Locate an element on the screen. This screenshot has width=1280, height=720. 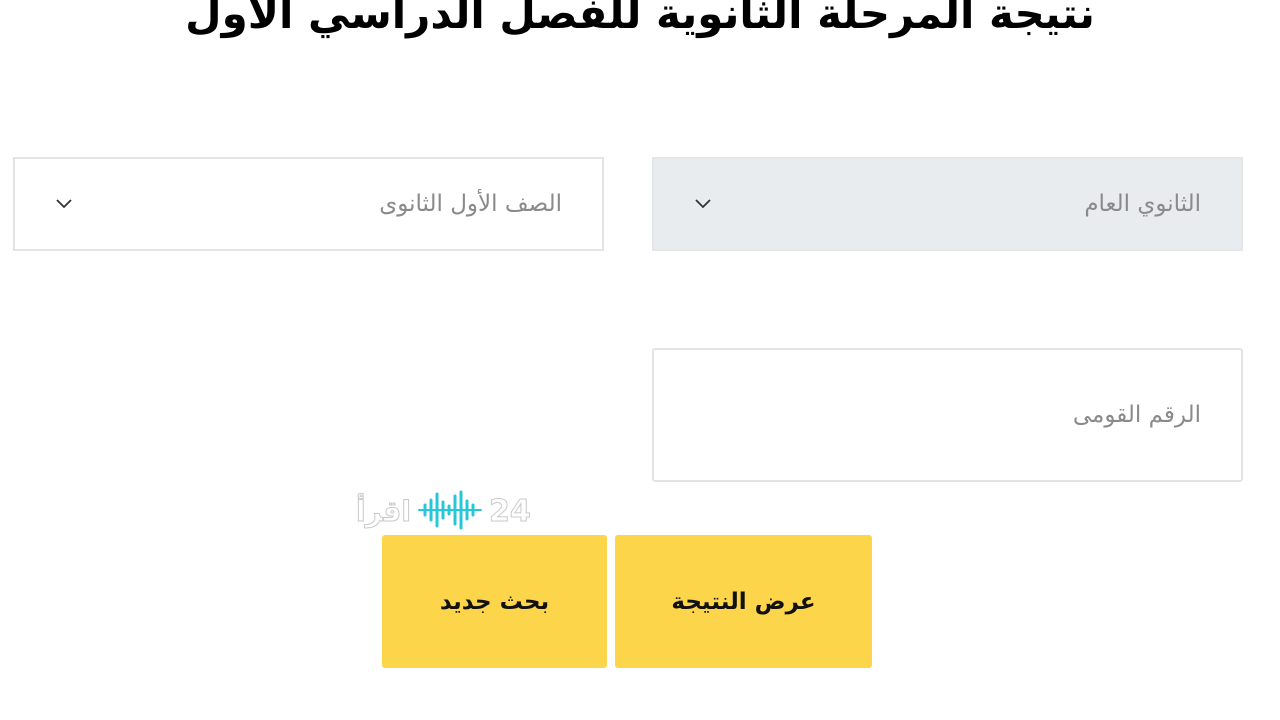
watermark-brand-number: 24 is located at coordinates (509, 512).